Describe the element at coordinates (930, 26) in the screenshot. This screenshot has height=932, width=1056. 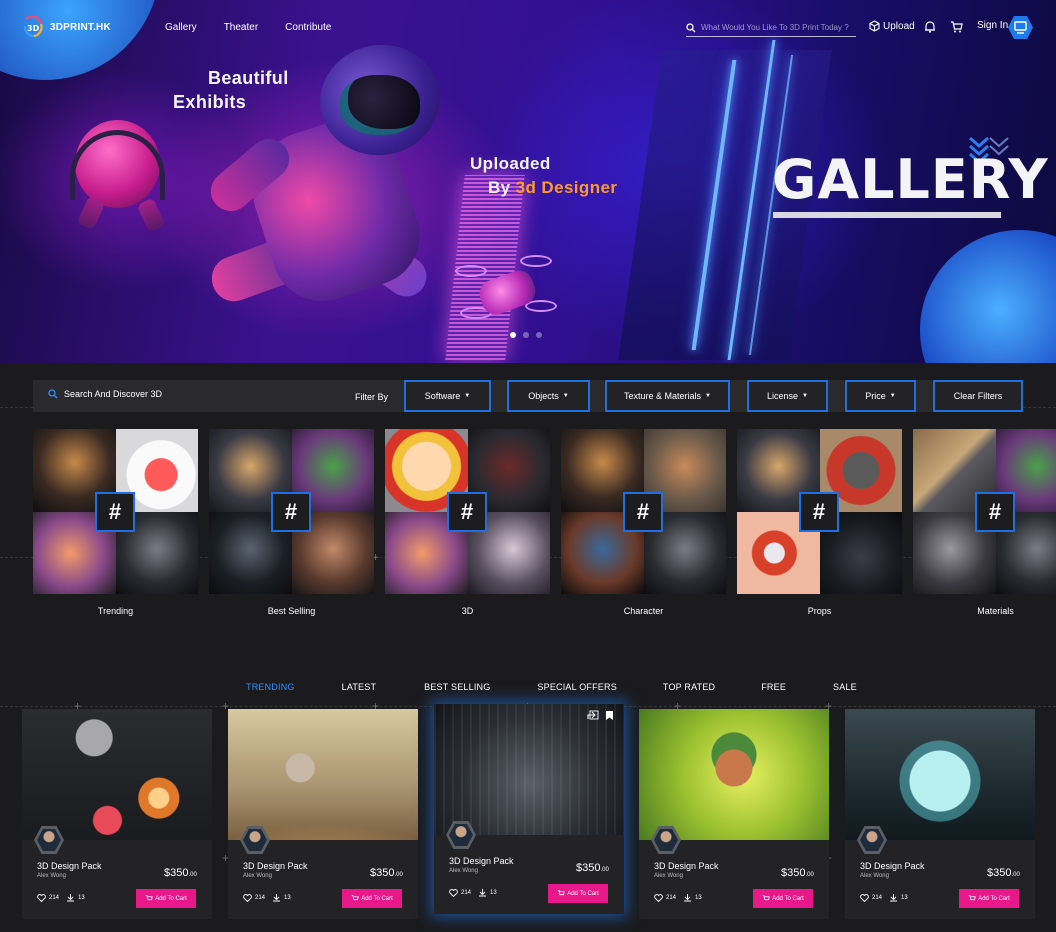
I see `bell-icon` at that location.